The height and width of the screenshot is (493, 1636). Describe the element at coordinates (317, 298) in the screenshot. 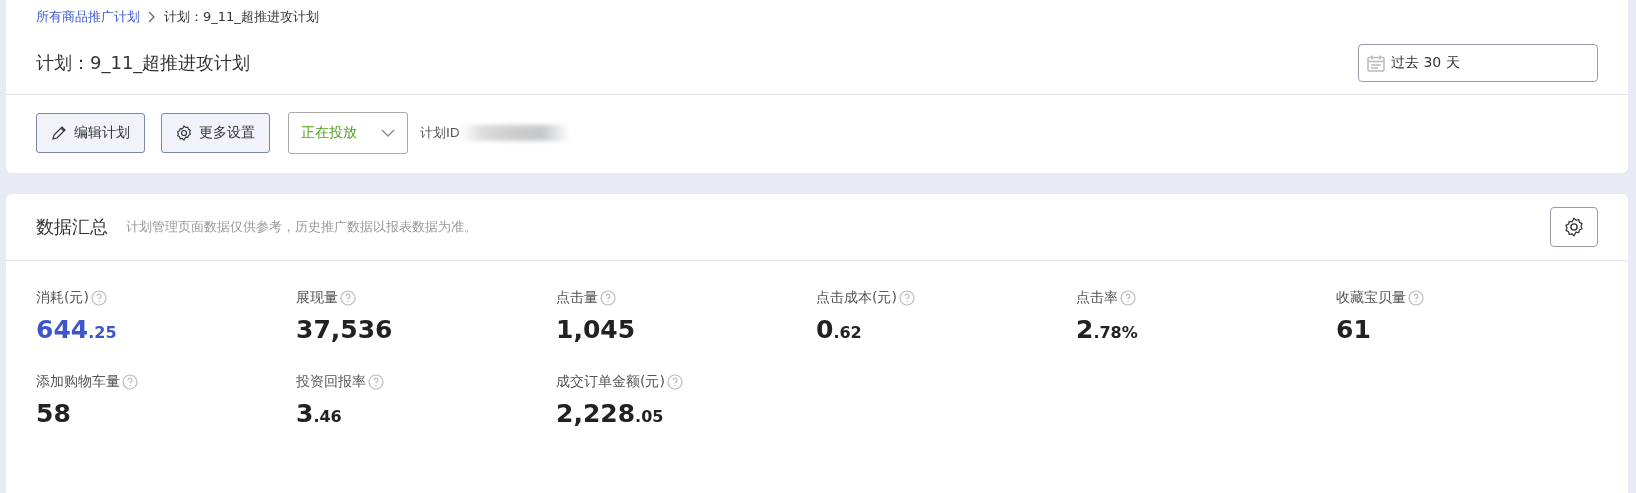

I see `metric-label: 展现量` at that location.